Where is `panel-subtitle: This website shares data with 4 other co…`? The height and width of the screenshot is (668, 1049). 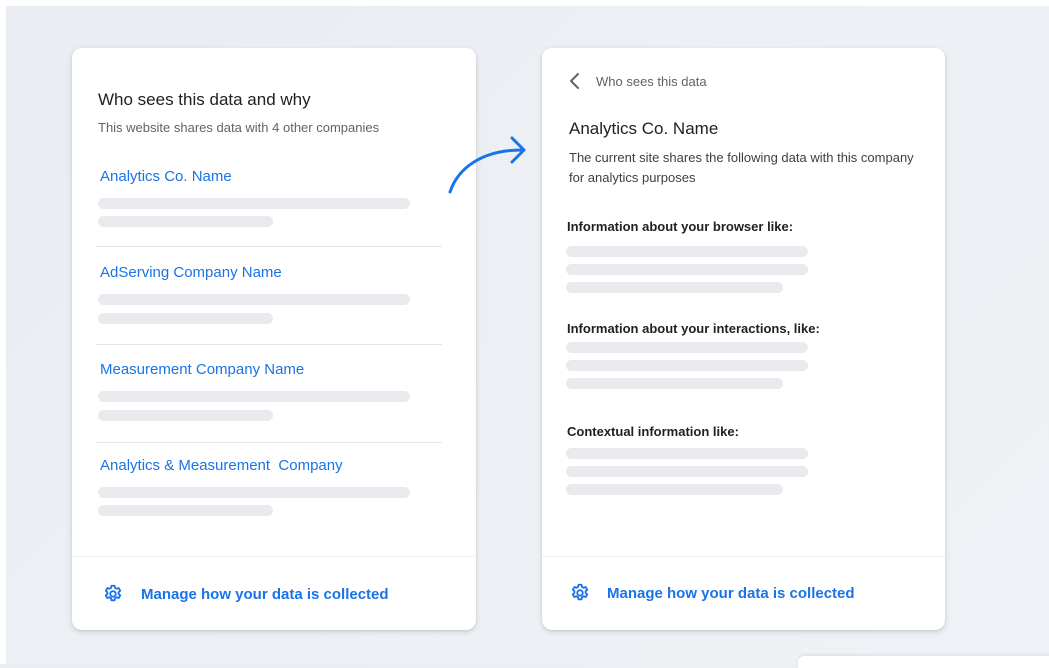 panel-subtitle: This website shares data with 4 other co… is located at coordinates (239, 127).